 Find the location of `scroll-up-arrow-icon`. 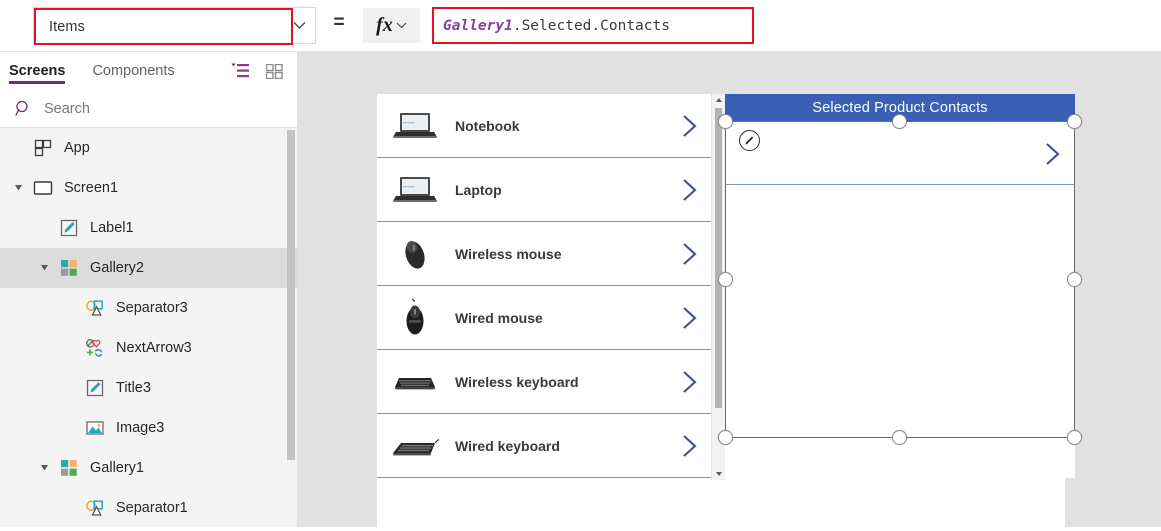

scroll-up-arrow-icon is located at coordinates (719, 100).